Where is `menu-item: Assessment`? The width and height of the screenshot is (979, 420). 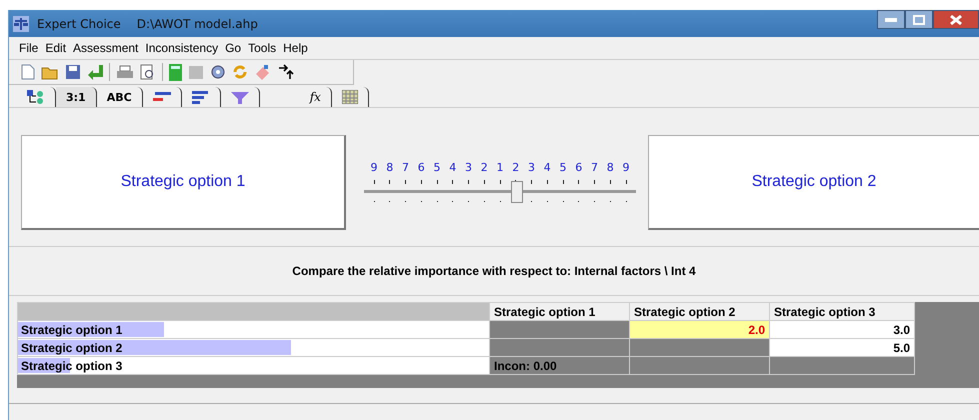
menu-item: Assessment is located at coordinates (105, 48).